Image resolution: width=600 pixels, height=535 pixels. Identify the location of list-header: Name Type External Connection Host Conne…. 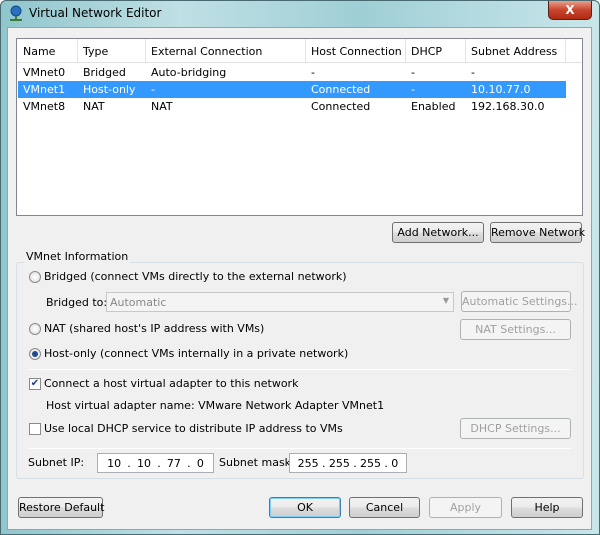
(299, 51).